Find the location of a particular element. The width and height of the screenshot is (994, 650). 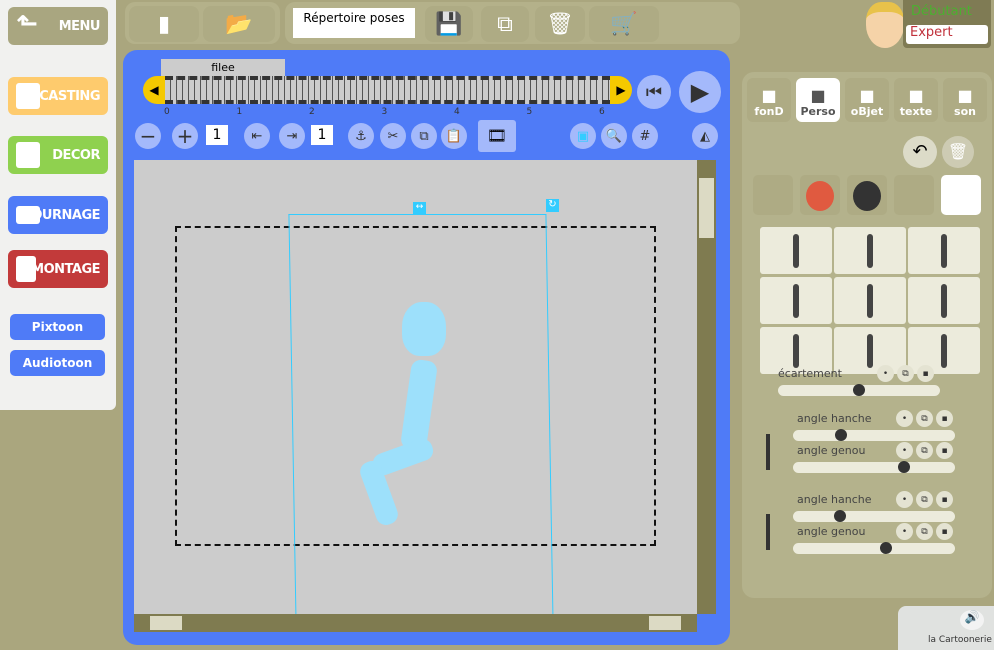

magnifier-icon: 🔍 is located at coordinates (614, 136).